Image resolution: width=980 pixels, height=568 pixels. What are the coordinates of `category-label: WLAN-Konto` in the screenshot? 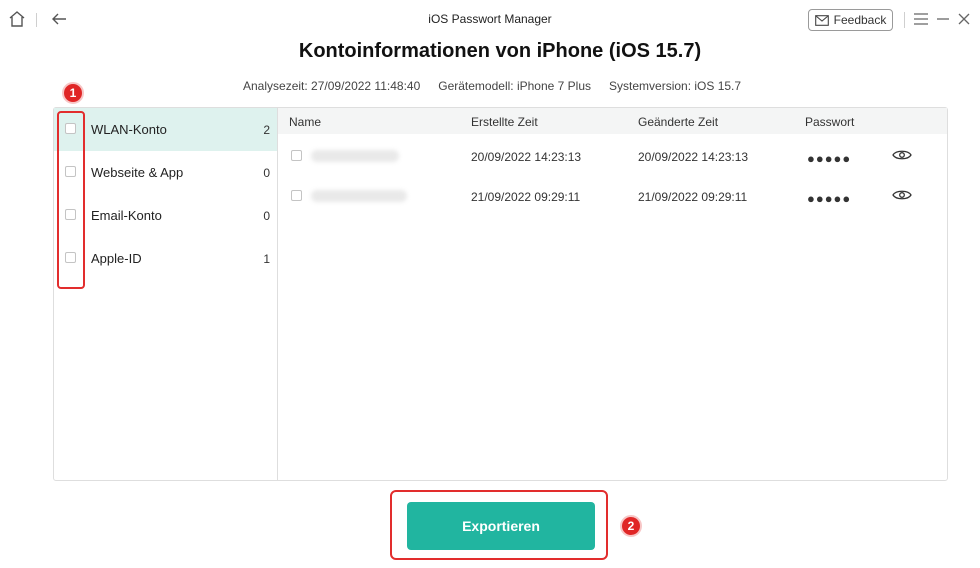 It's located at (129, 129).